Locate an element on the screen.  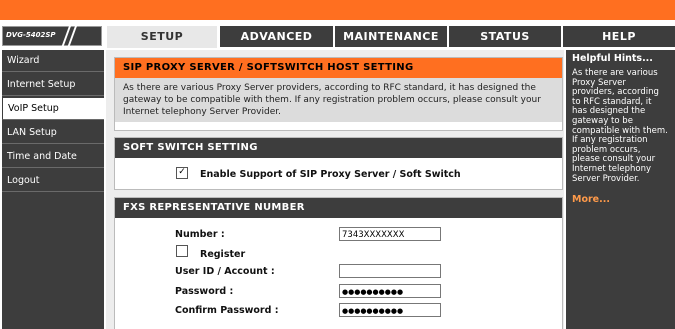
sidebar-item-voip-setup: VoIP Setup is located at coordinates (53, 109).